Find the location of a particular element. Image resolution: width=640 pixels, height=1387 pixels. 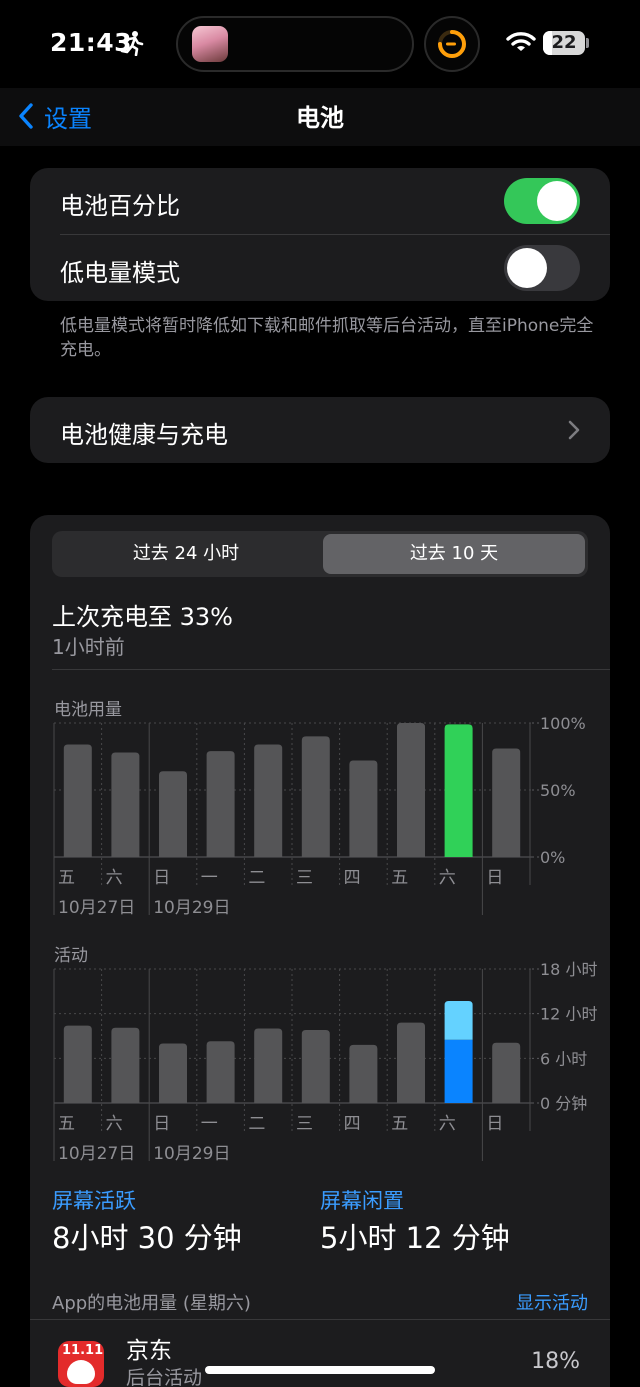

navigation-bar: 设置 电池 is located at coordinates (320, 117).